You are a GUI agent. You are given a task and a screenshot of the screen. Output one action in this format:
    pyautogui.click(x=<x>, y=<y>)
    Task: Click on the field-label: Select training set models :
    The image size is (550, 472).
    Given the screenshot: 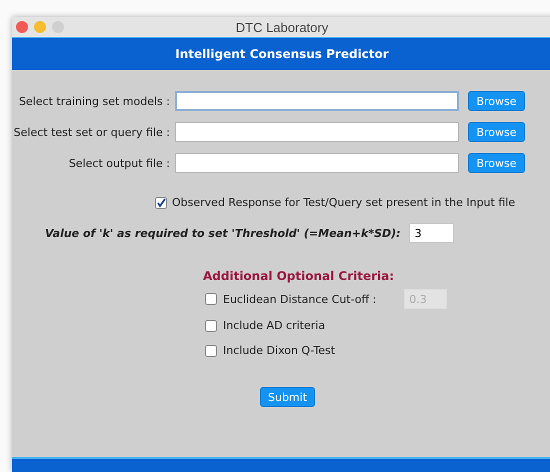 What is the action you would take?
    pyautogui.click(x=94, y=101)
    